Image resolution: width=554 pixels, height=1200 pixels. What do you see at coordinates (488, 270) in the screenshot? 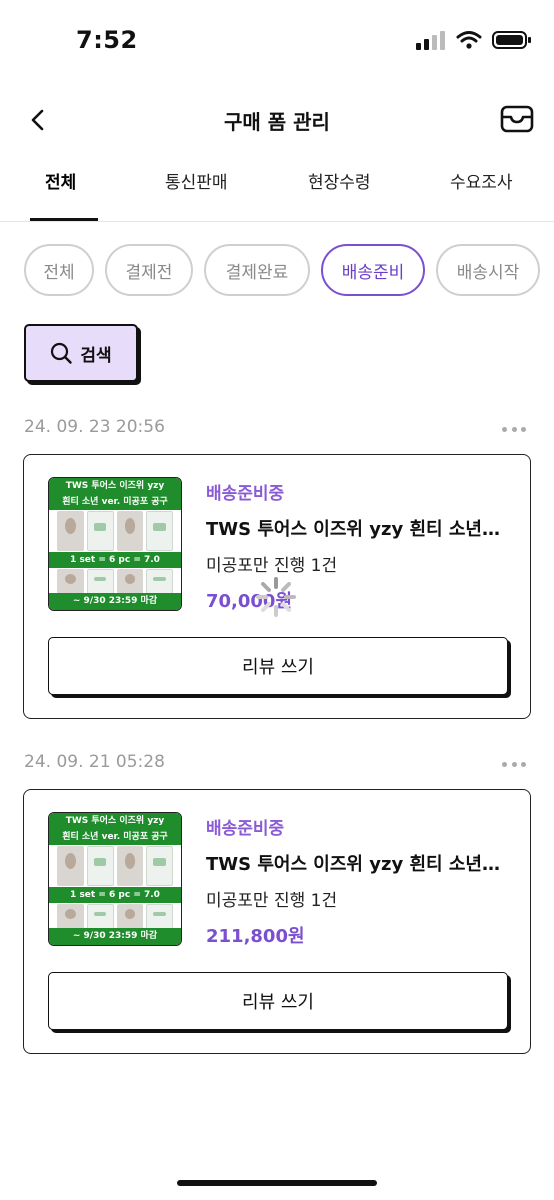
I see `filter-chip-shipping-started: 배송시작` at bounding box center [488, 270].